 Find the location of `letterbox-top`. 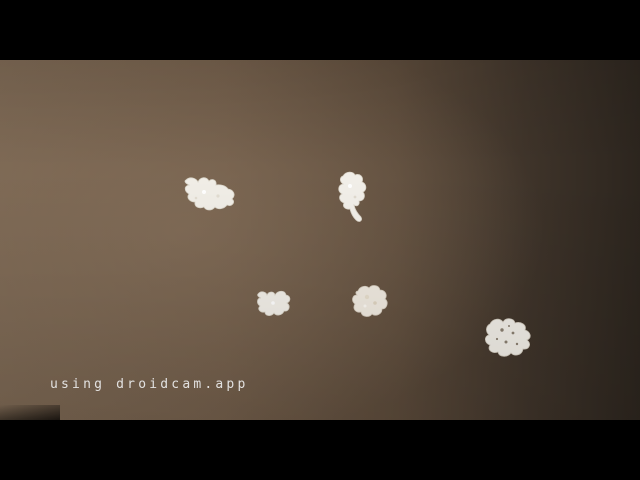

letterbox-top is located at coordinates (320, 30).